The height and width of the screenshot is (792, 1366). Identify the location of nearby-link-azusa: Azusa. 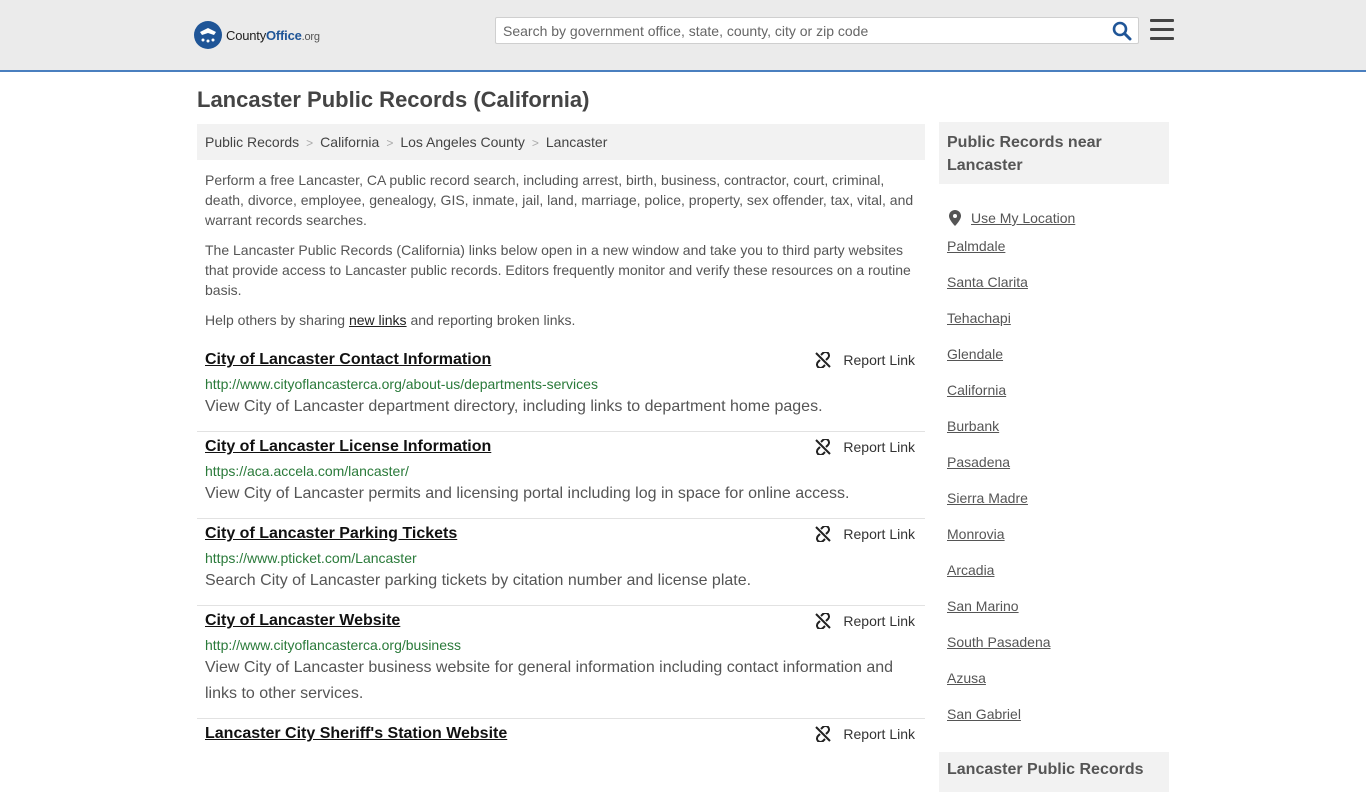
(966, 678).